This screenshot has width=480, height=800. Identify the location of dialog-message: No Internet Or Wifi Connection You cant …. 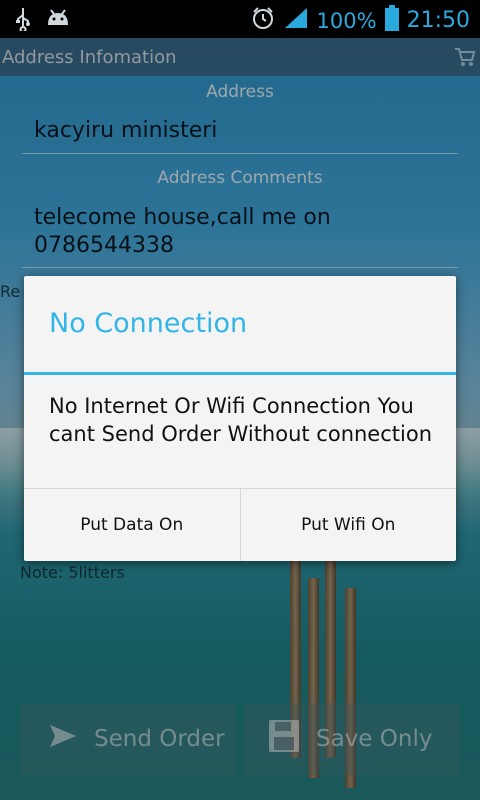
(241, 420).